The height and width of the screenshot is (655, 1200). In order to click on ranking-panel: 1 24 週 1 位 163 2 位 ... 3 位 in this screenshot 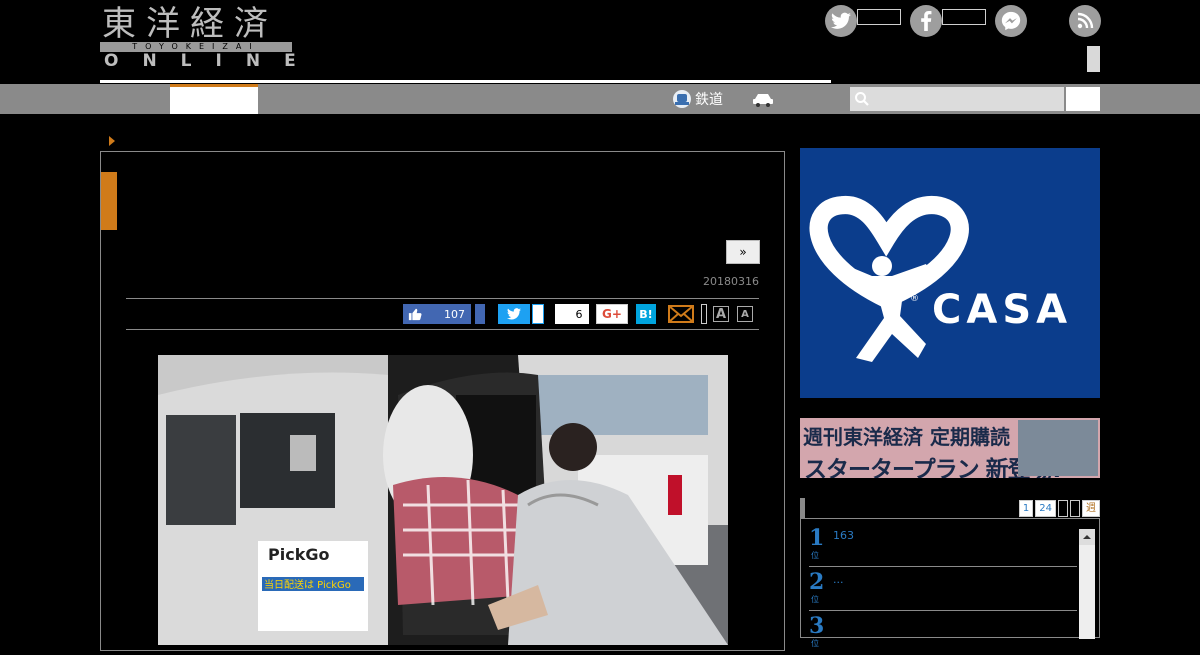, I will do `click(950, 573)`.